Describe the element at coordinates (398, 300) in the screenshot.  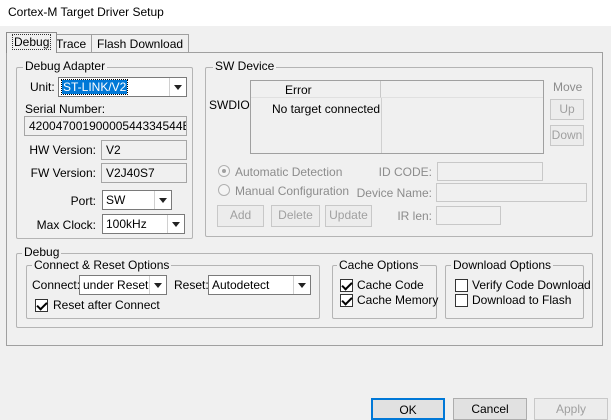
I see `cache-memory-label: Cache Memory` at that location.